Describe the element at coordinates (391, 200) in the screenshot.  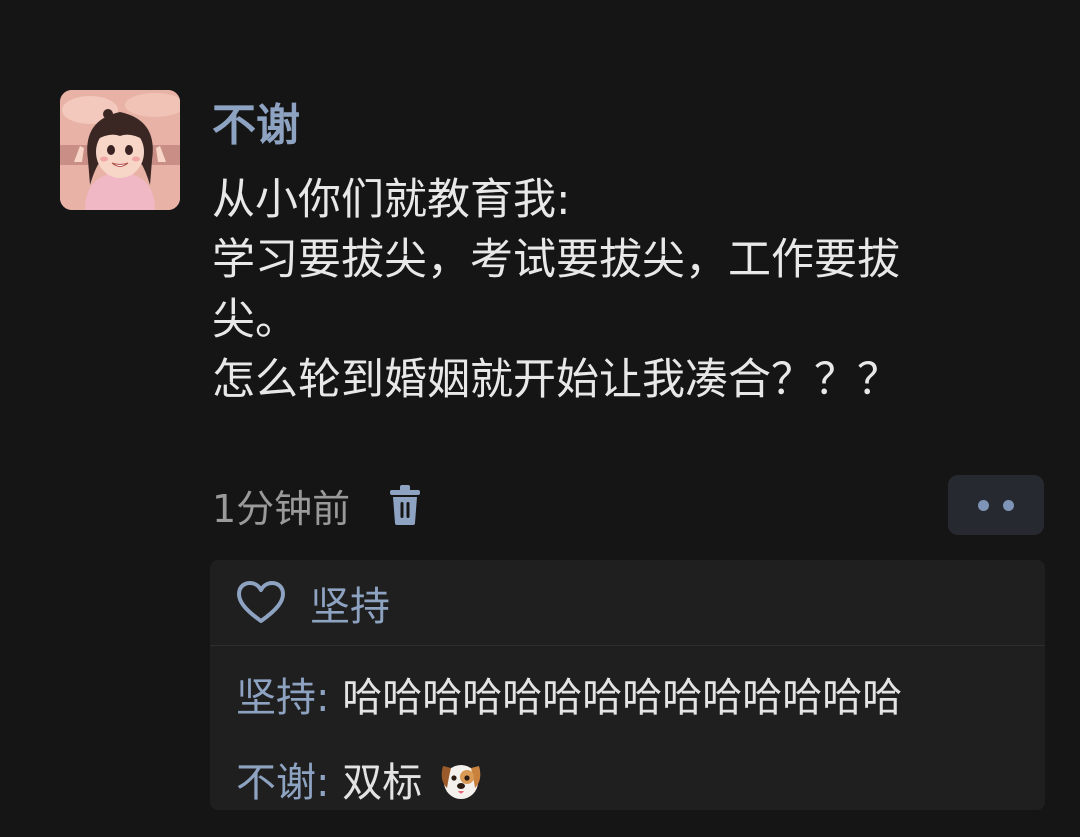
I see `comment-line: 从小你们就教育我:` at that location.